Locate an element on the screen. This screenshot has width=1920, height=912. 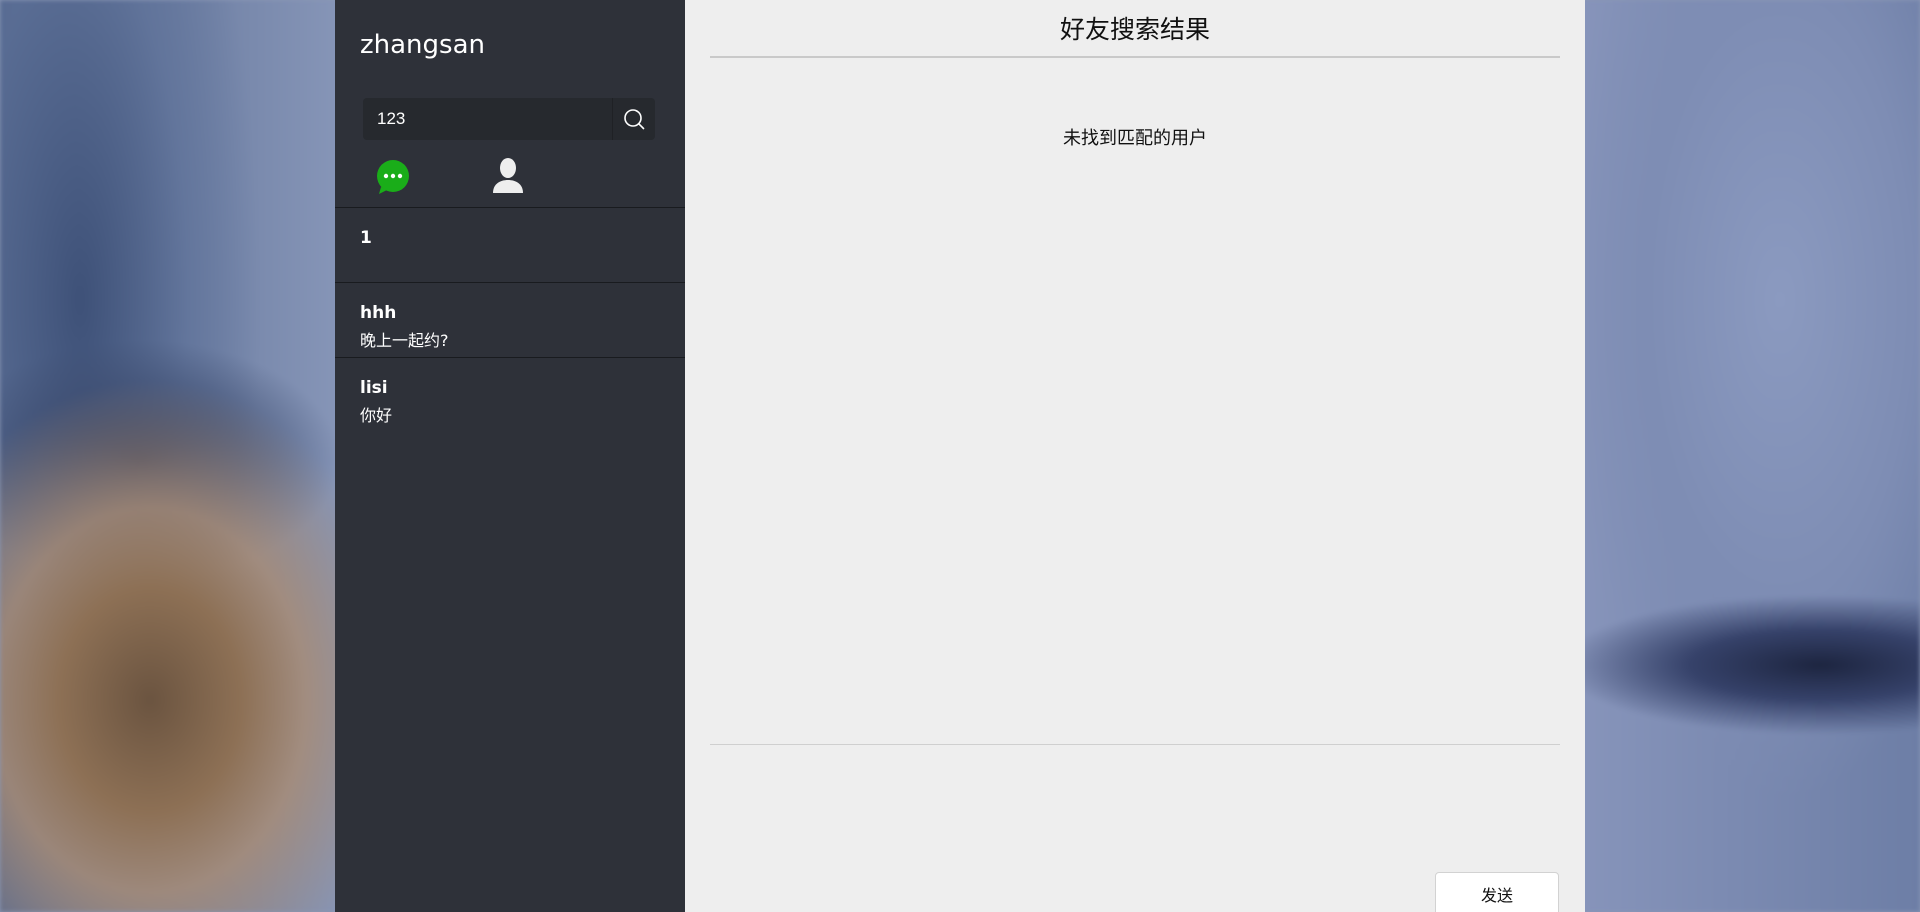
current-username: zhangsan is located at coordinates (422, 45).